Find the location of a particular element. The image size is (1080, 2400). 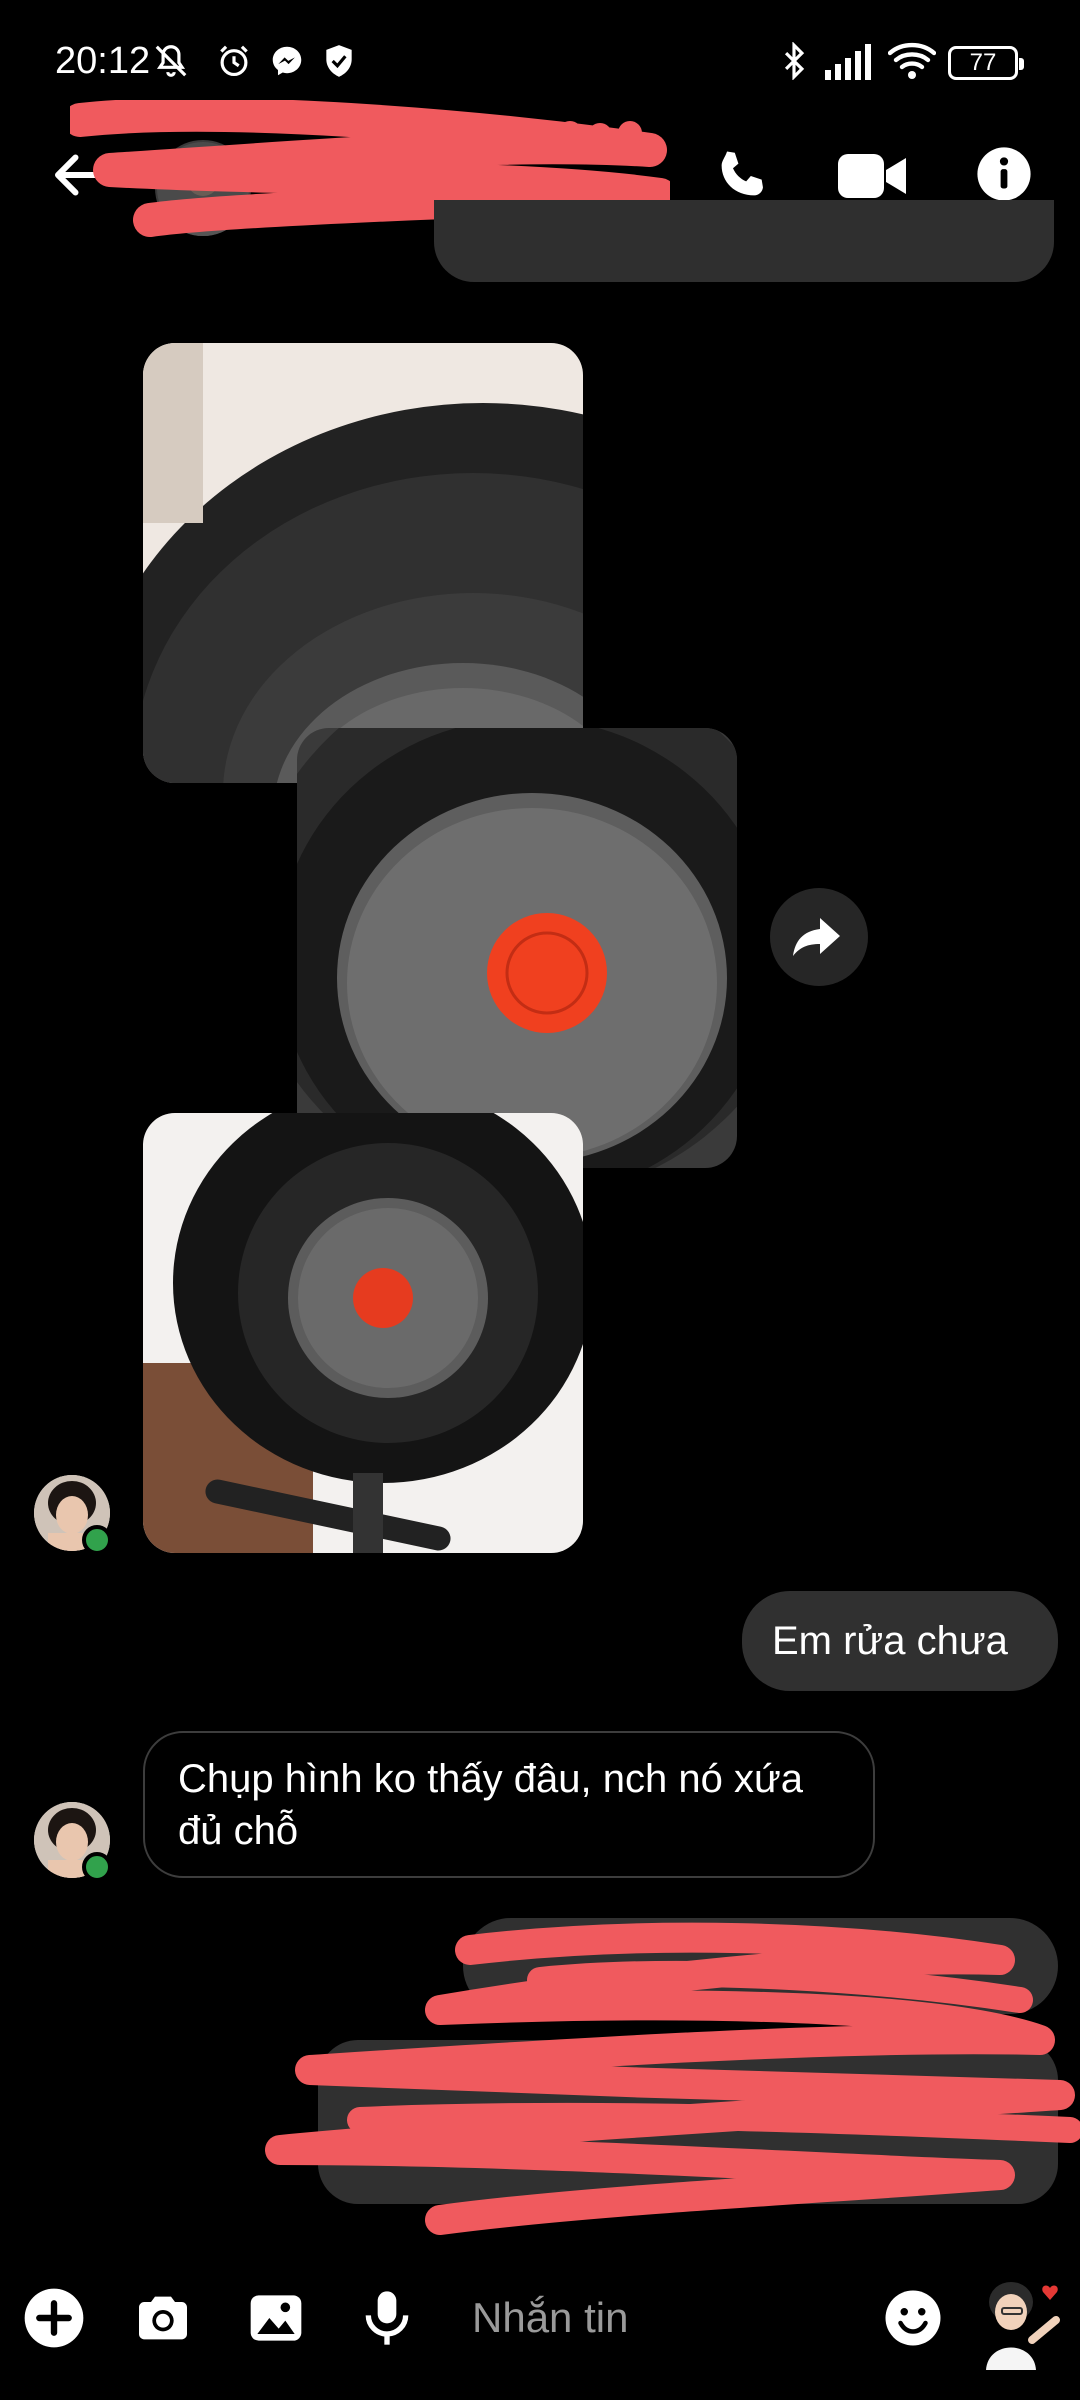

wifi-icon is located at coordinates (912, 60).